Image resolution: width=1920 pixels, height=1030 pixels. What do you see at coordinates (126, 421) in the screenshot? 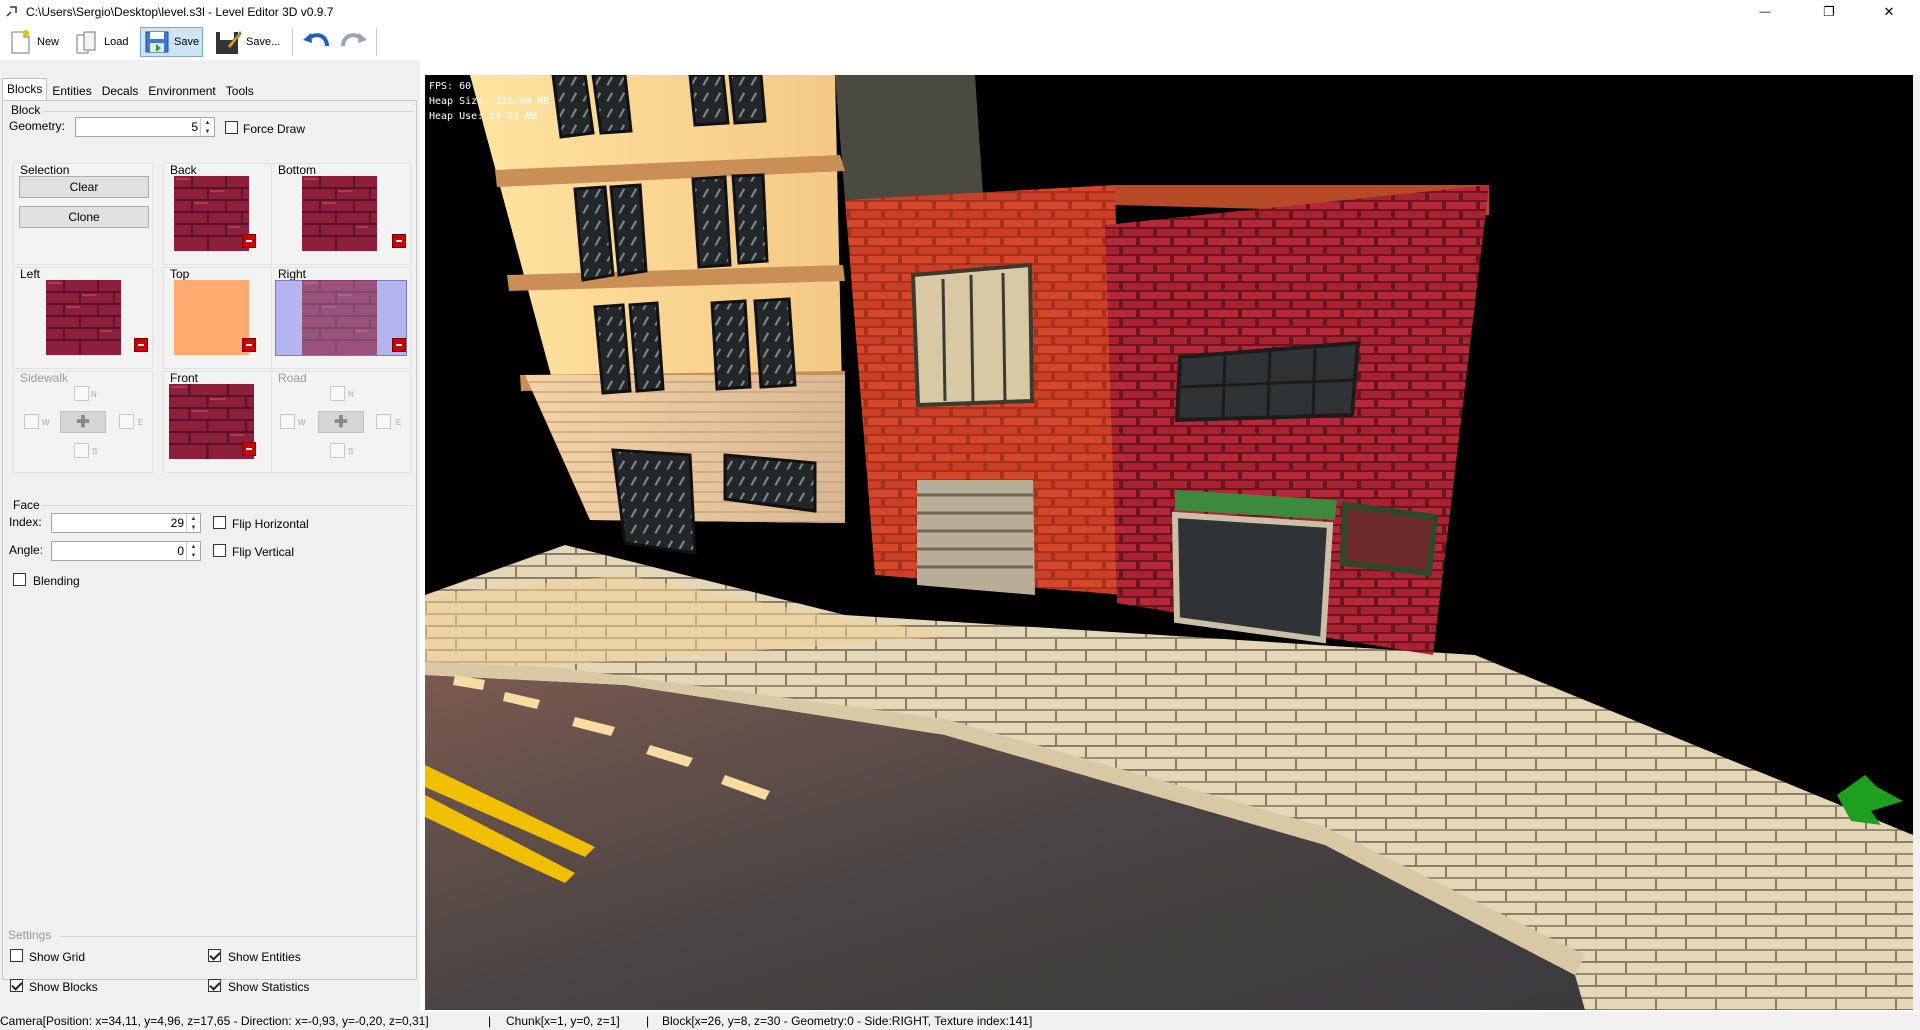
I see `sidewalk-east-checkbox` at bounding box center [126, 421].